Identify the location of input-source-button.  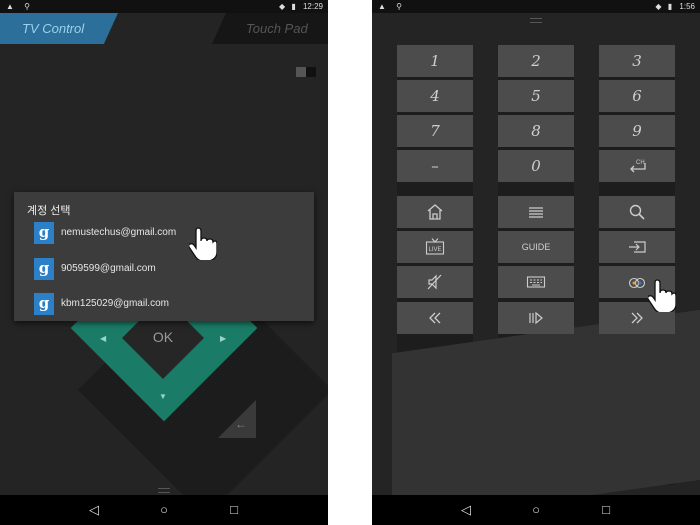
(637, 247).